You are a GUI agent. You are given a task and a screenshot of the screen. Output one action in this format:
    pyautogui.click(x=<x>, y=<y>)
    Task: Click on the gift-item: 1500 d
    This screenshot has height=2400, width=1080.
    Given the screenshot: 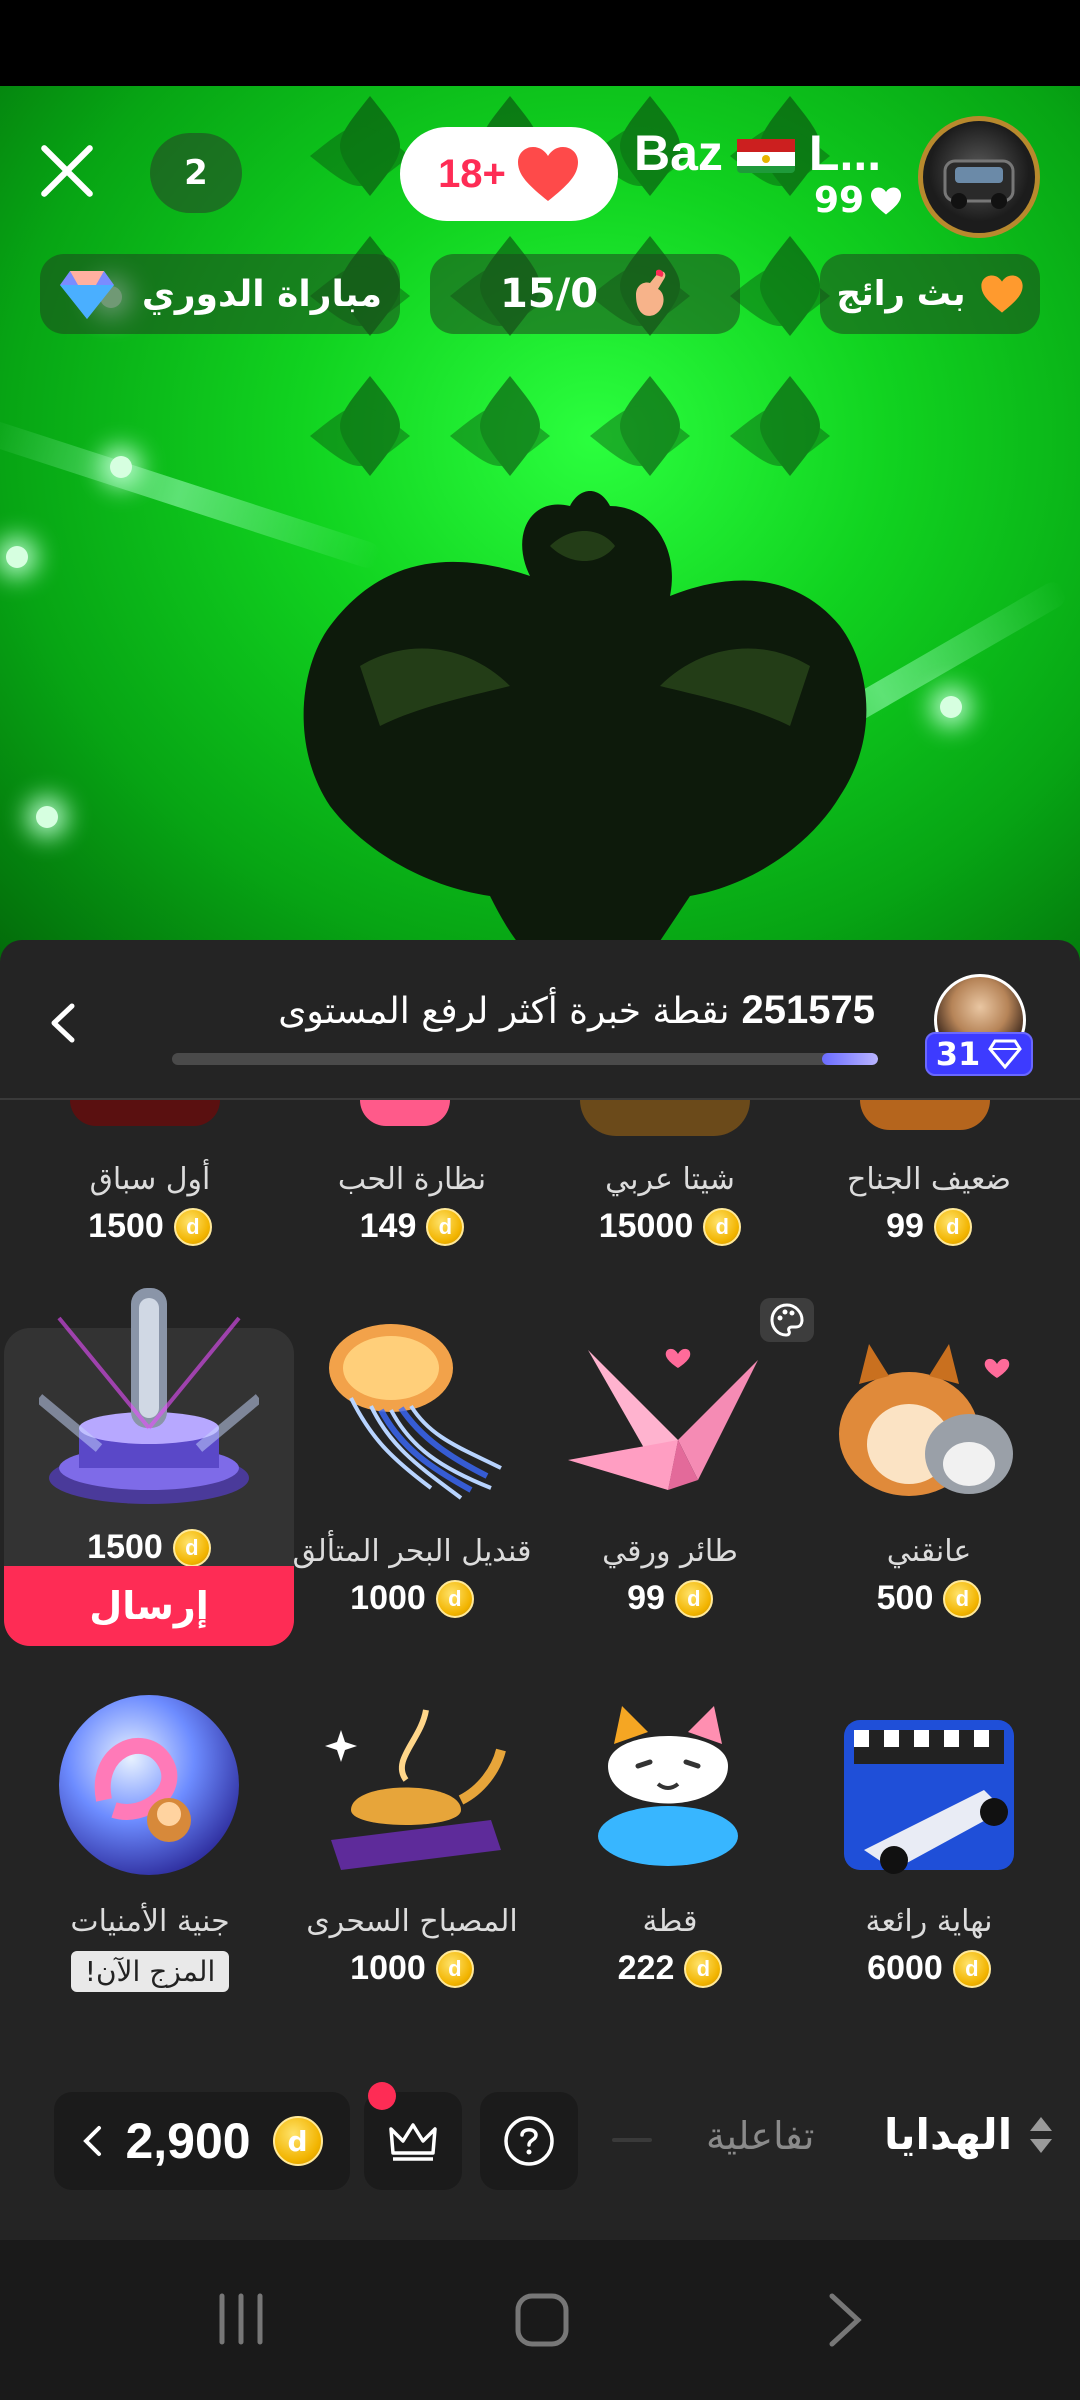 What is the action you would take?
    pyautogui.click(x=149, y=1542)
    